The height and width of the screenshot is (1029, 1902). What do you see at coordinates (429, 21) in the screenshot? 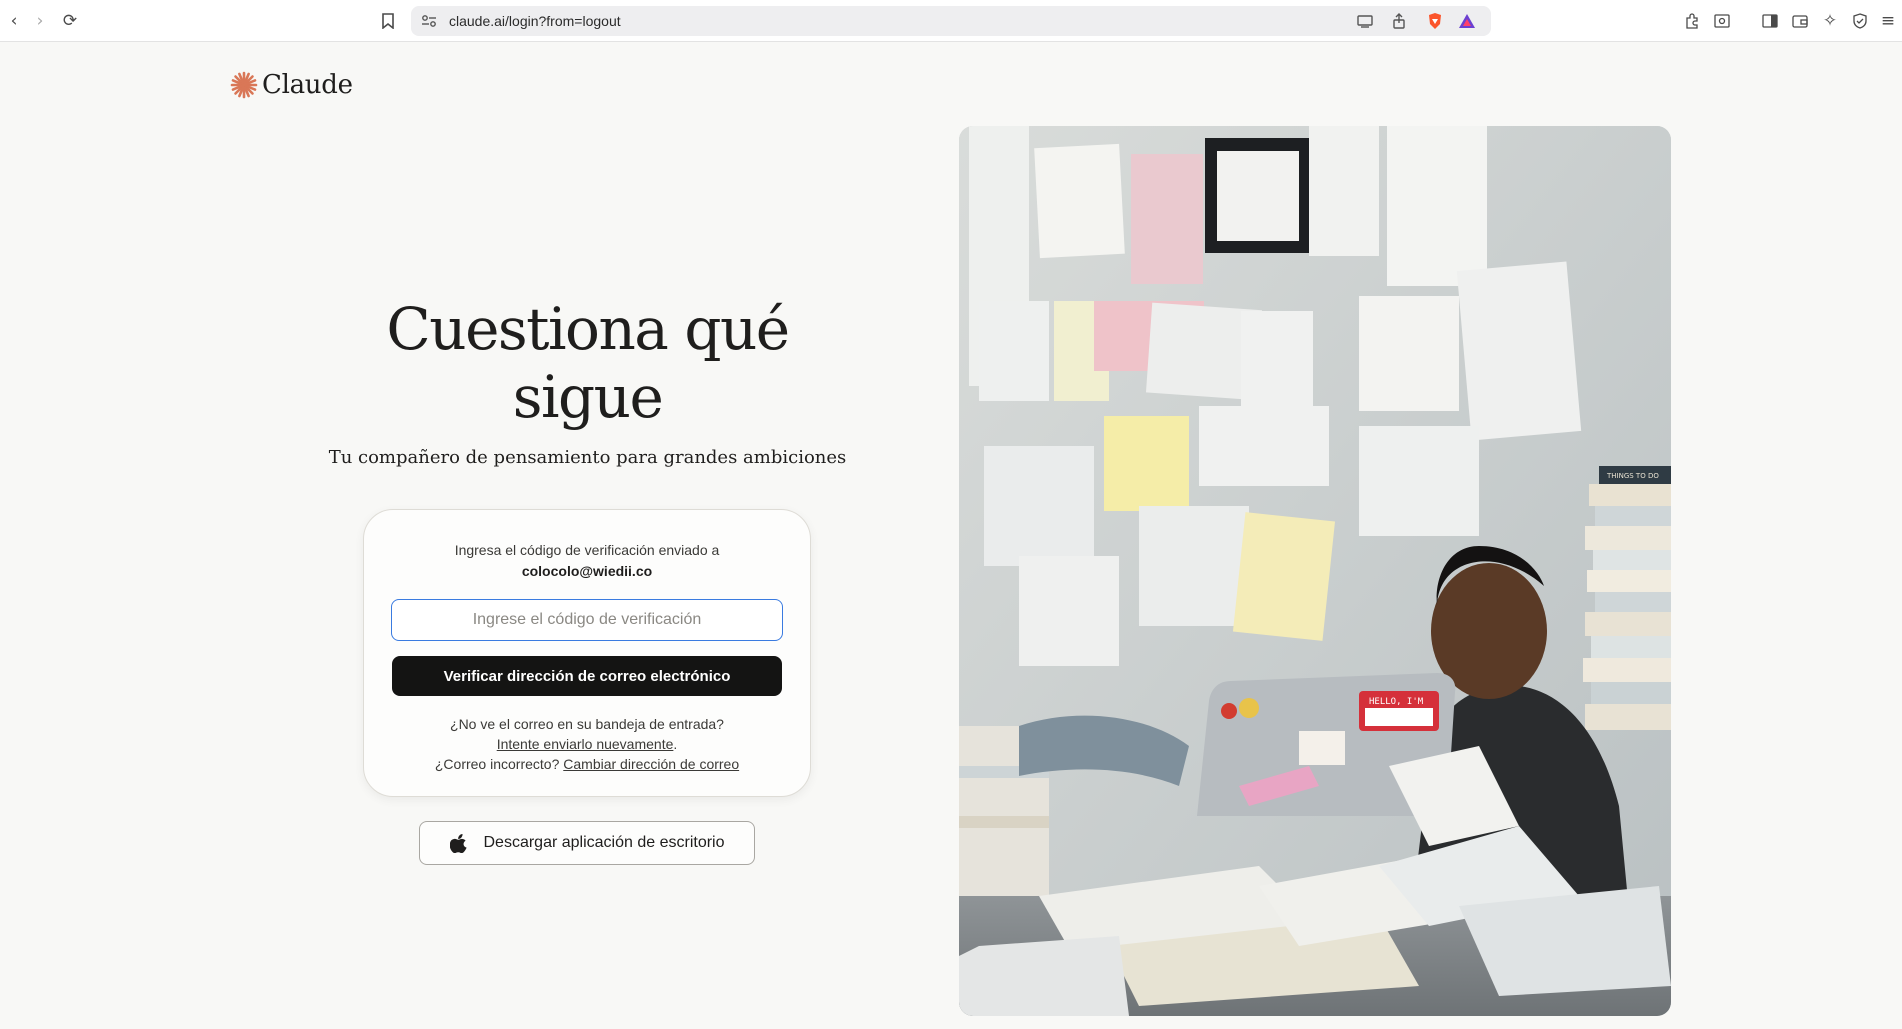
I see `site-settings-icon` at bounding box center [429, 21].